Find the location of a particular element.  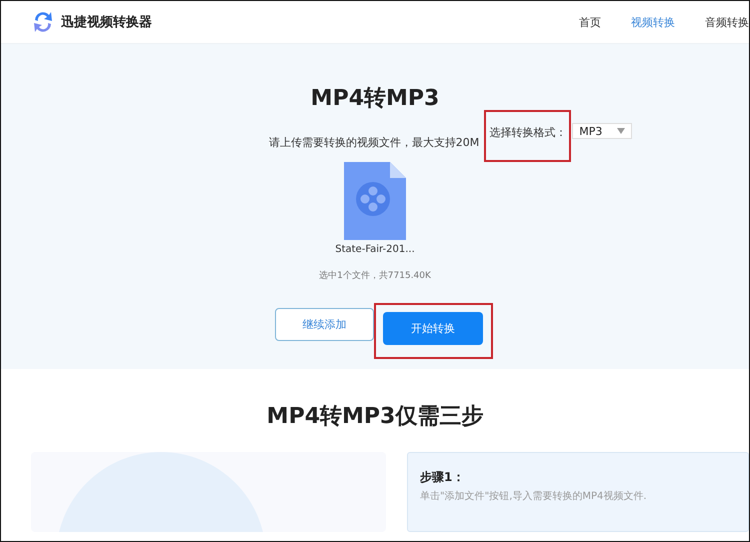

caret-icon is located at coordinates (621, 131).